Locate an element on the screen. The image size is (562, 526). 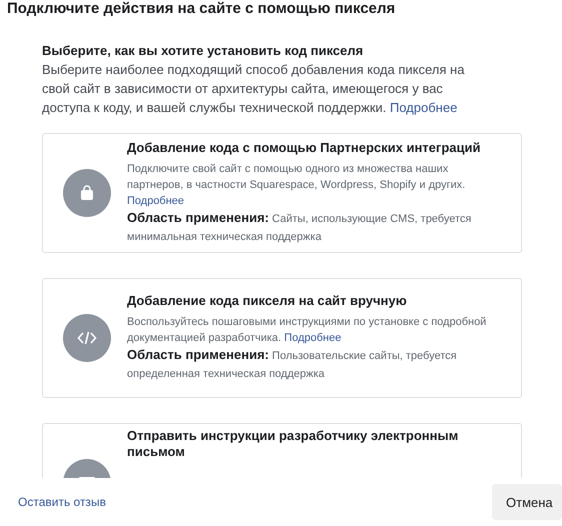
option-title: Добавление кода пикселя на сайт вручную is located at coordinates (267, 301).